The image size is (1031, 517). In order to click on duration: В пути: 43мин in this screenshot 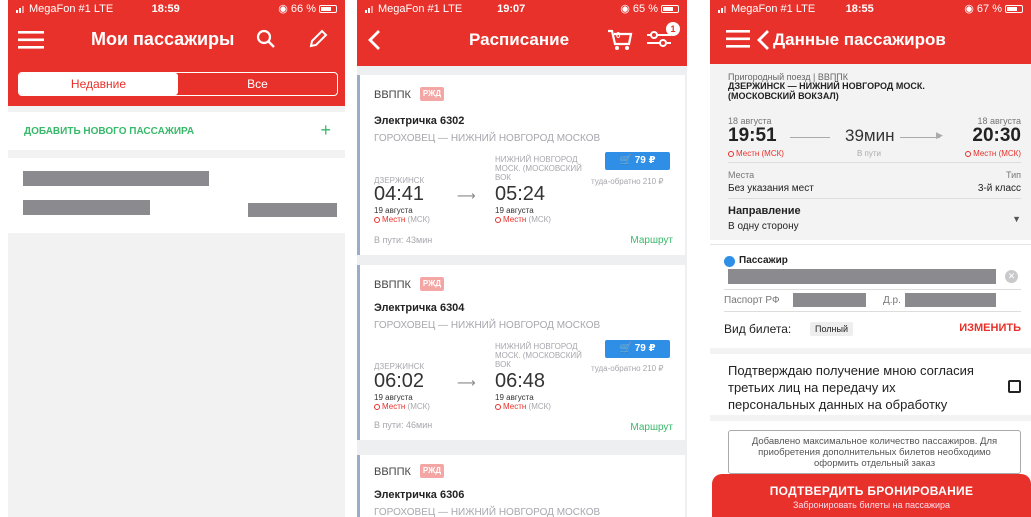, I will do `click(403, 240)`.